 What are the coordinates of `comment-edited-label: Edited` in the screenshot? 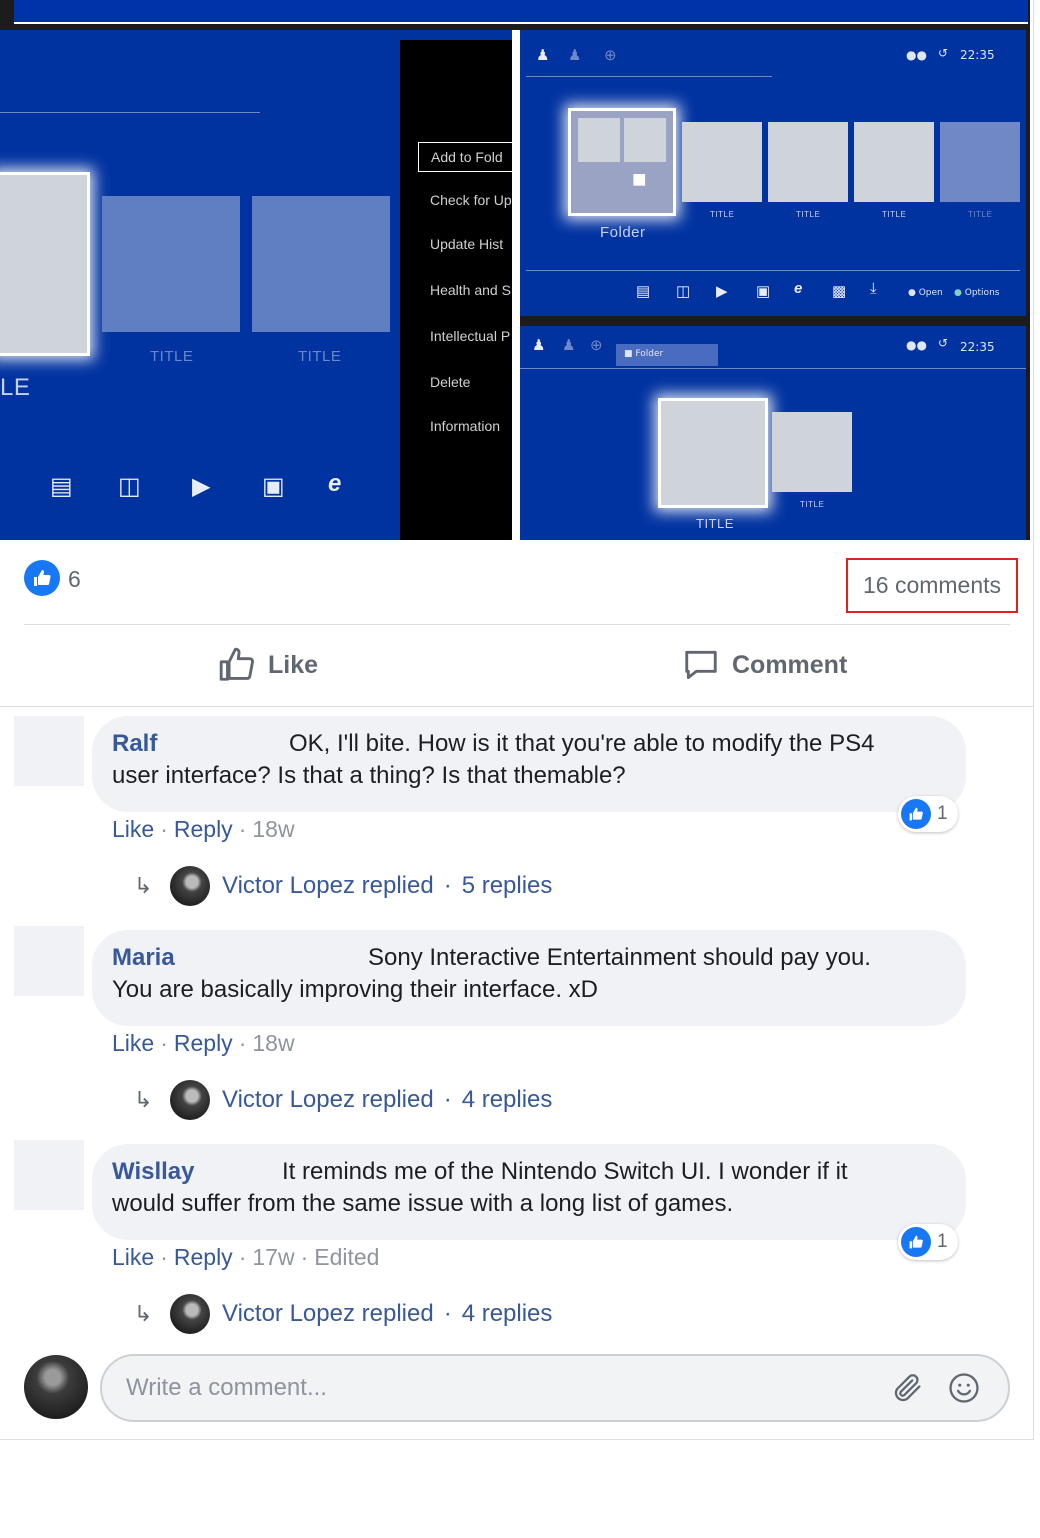 It's located at (346, 1257).